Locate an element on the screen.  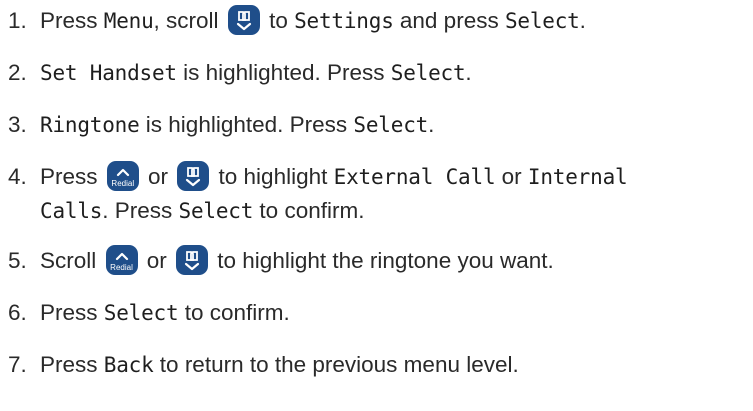
set-handset-label: Set Handset is located at coordinates (108, 73).